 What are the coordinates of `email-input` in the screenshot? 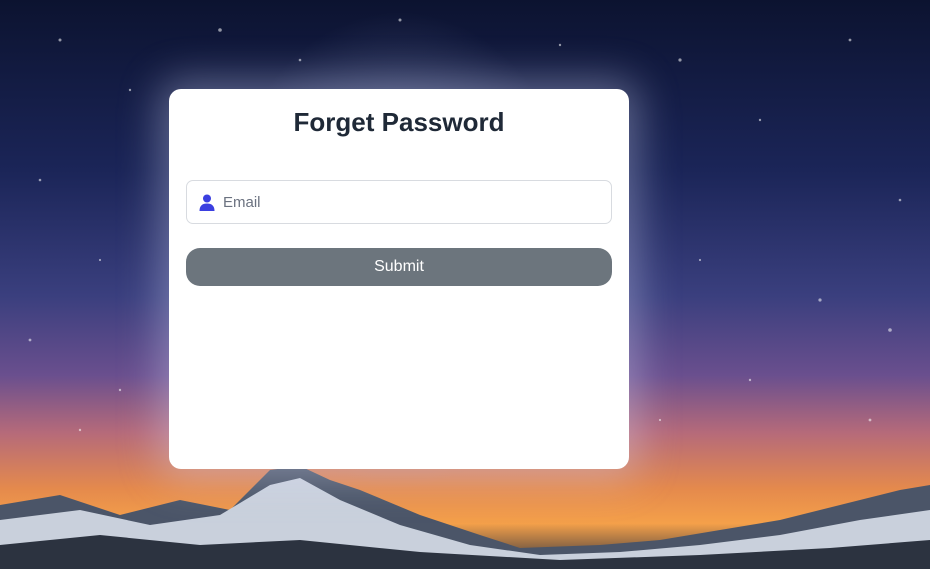 It's located at (417, 202).